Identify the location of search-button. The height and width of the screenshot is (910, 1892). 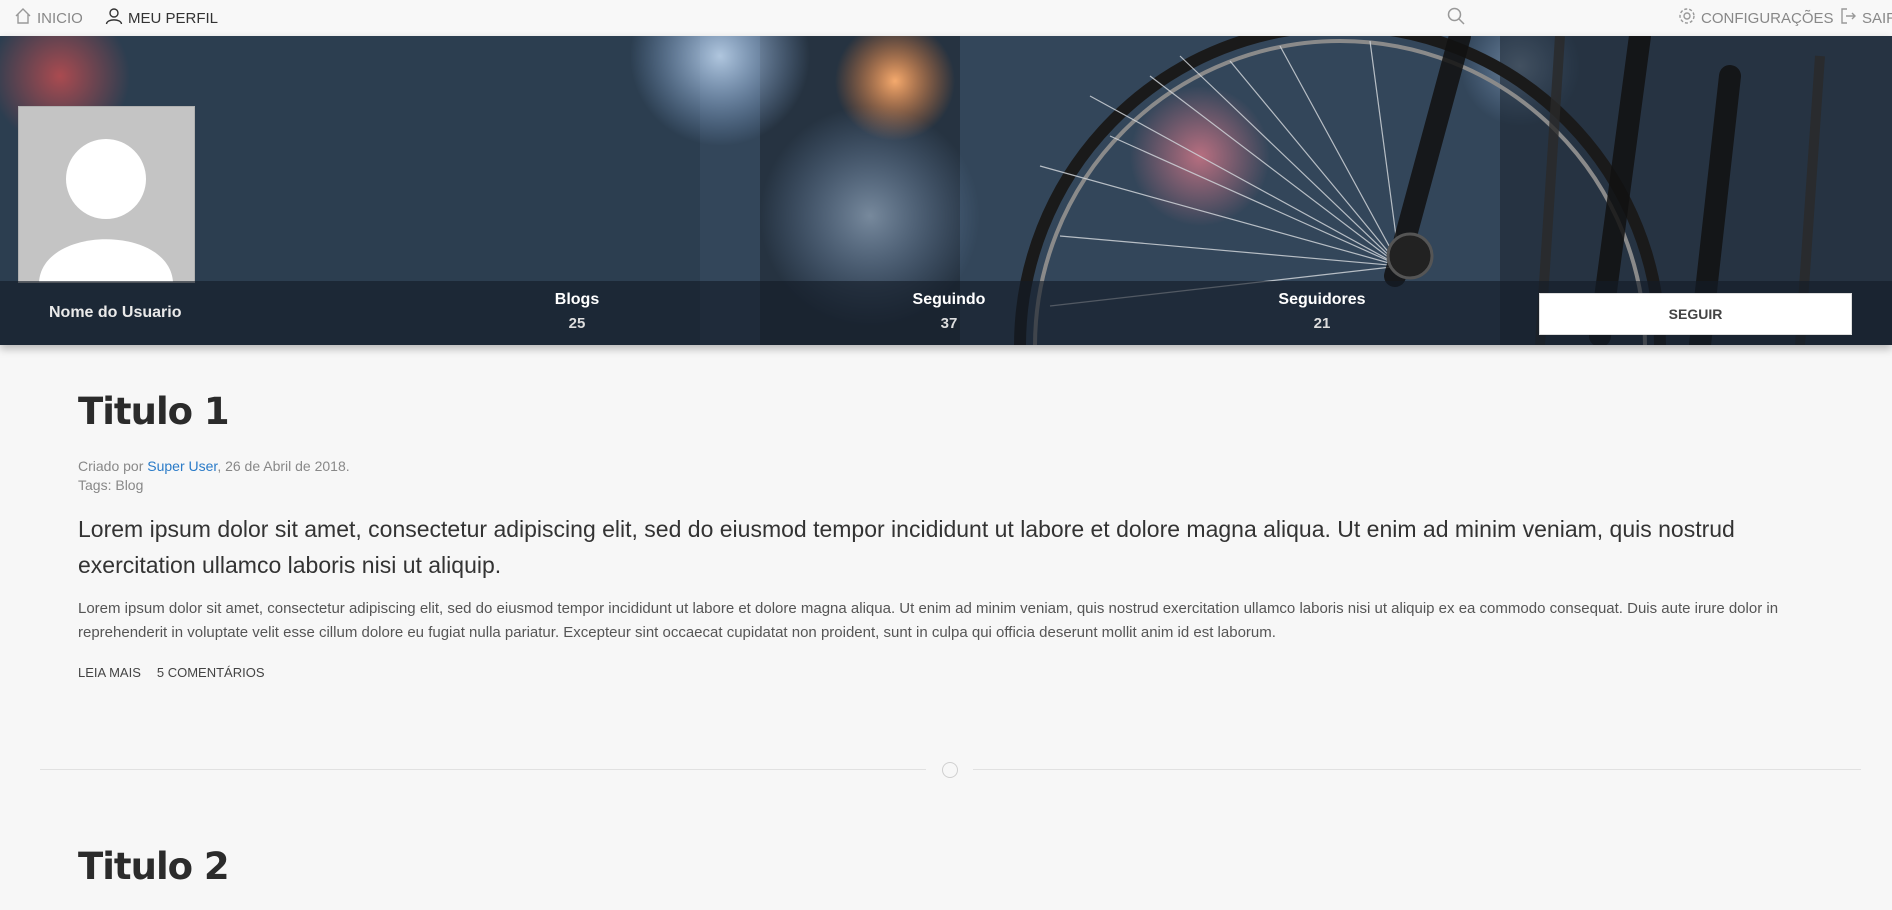
(1456, 18).